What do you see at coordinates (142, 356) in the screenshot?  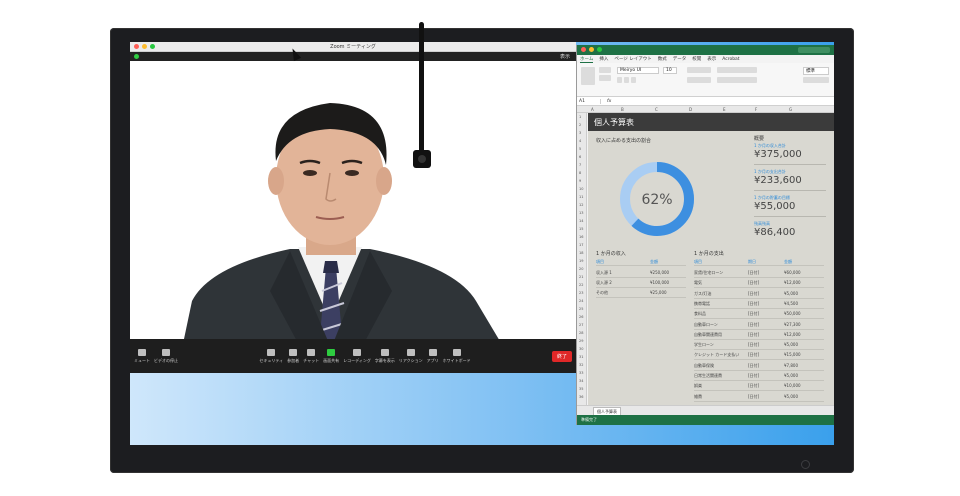 I see `mute-button: ミュート` at bounding box center [142, 356].